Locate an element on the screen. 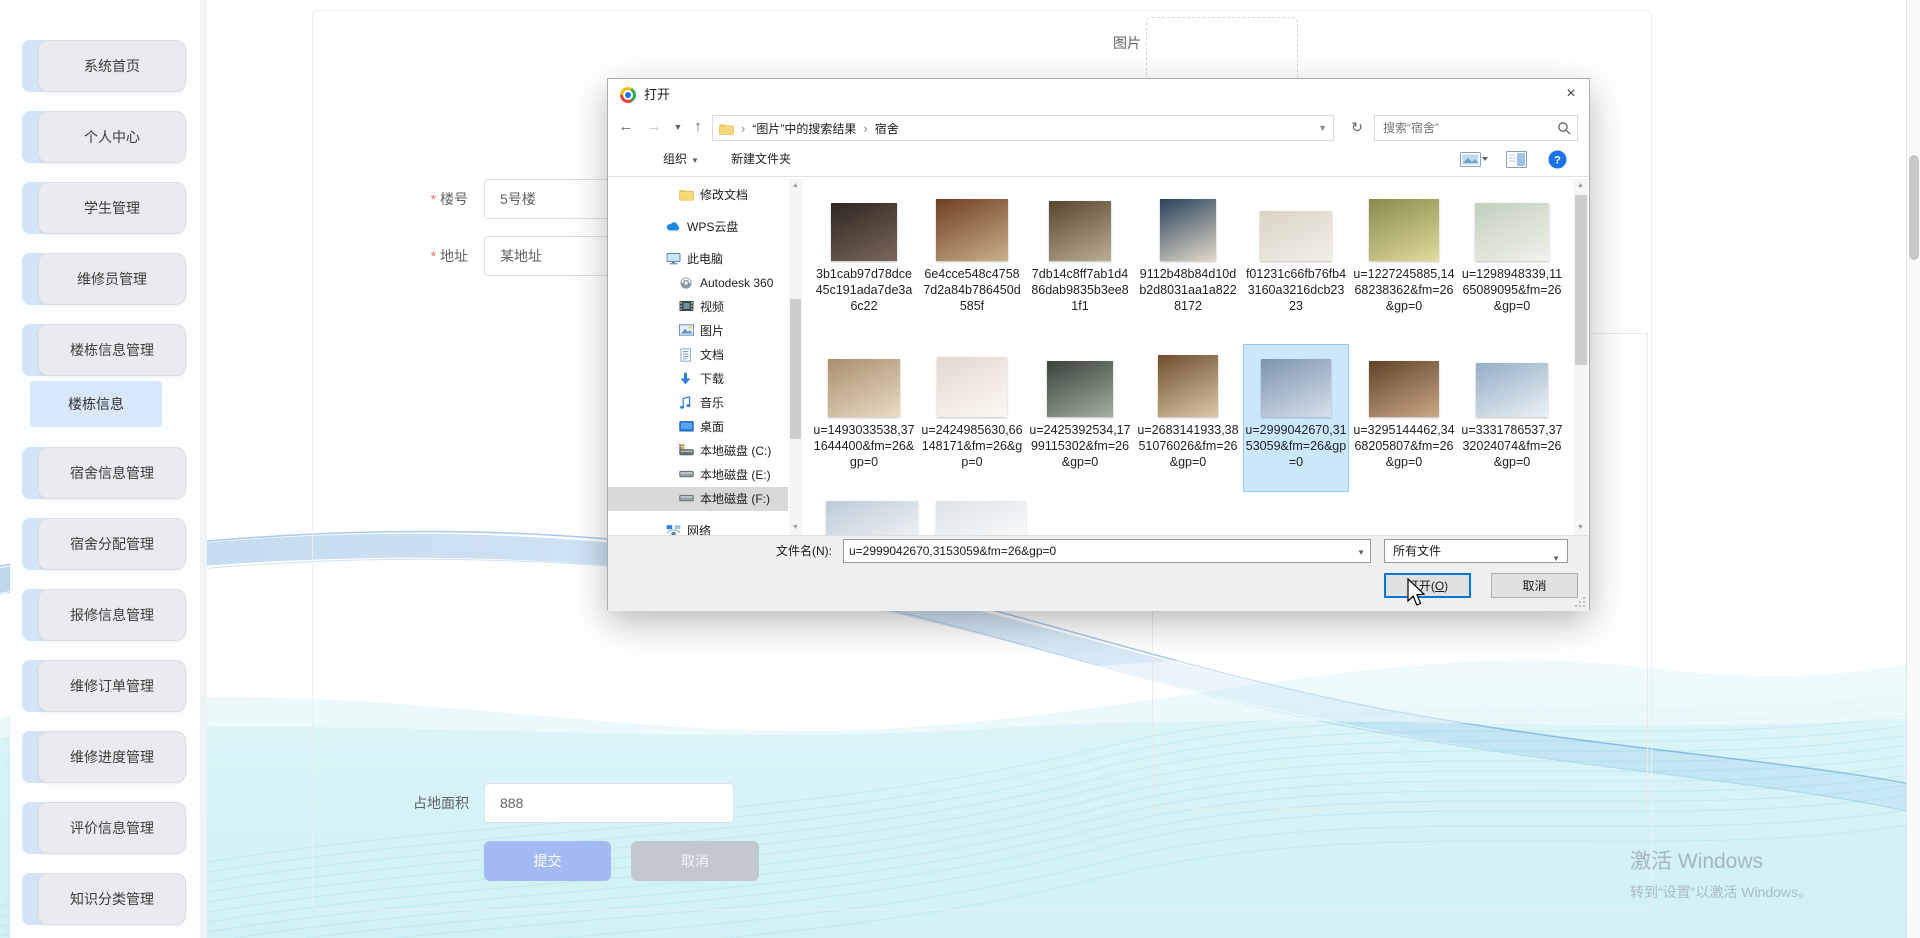 Image resolution: width=1920 pixels, height=938 pixels. sidebar-item-dorm-info: 宿舍信息管理 is located at coordinates (105, 473).